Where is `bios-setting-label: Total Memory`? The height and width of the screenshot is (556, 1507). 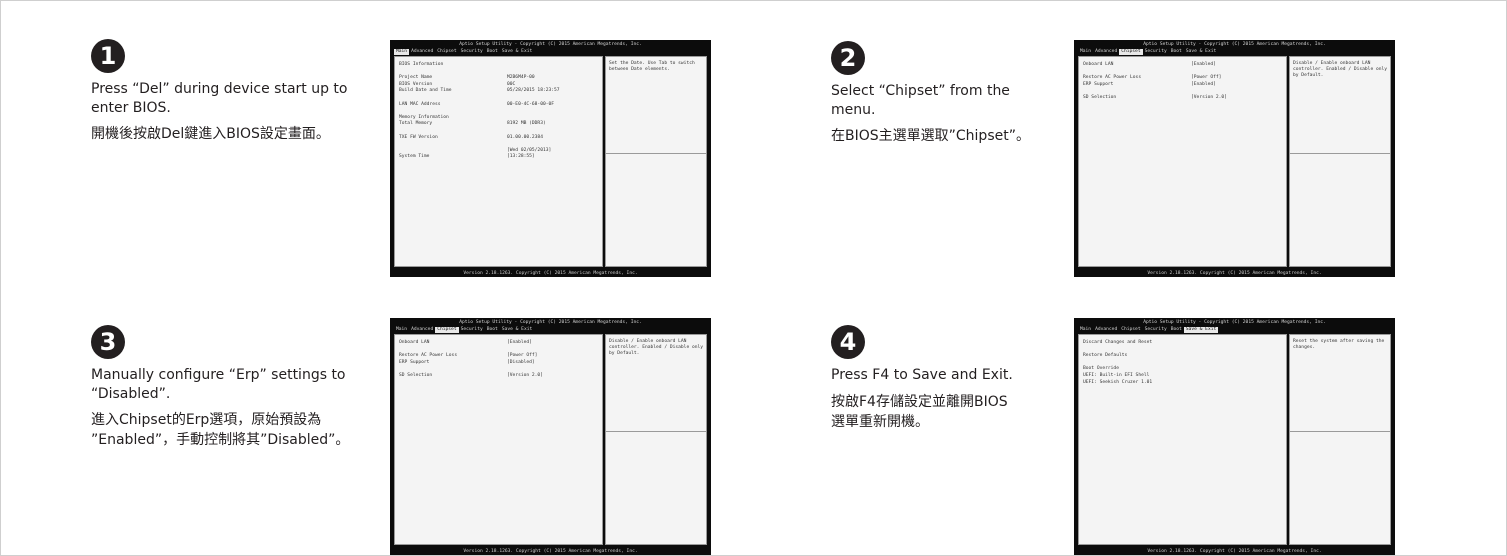
bios-setting-label: Total Memory is located at coordinates (416, 124).